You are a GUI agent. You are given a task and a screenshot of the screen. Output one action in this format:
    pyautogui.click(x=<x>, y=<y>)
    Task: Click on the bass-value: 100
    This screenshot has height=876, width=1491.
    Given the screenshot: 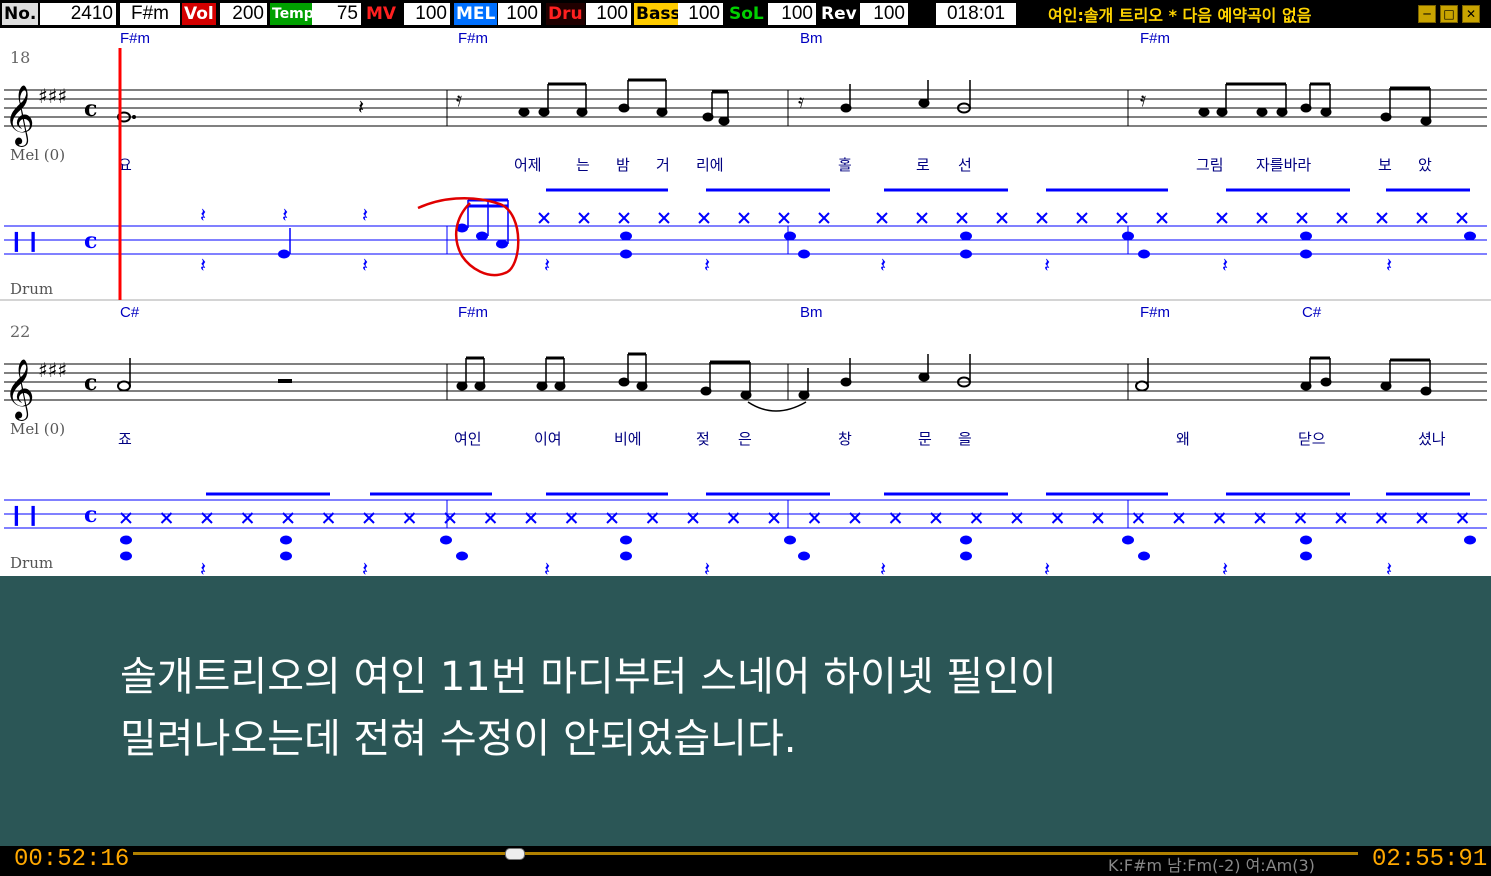 What is the action you would take?
    pyautogui.click(x=700, y=14)
    